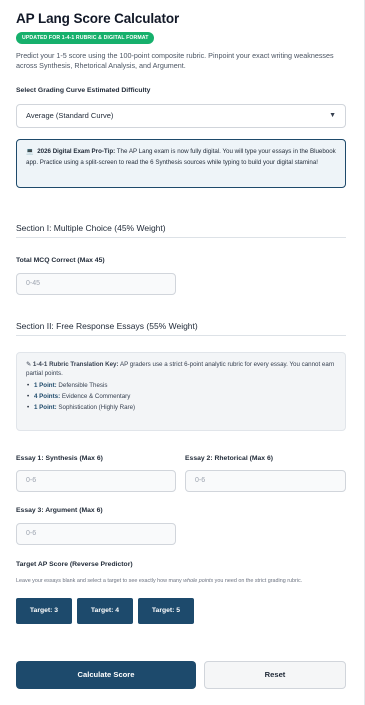 The width and height of the screenshot is (365, 705). I want to click on target-3-button: Target: 3, so click(44, 611).